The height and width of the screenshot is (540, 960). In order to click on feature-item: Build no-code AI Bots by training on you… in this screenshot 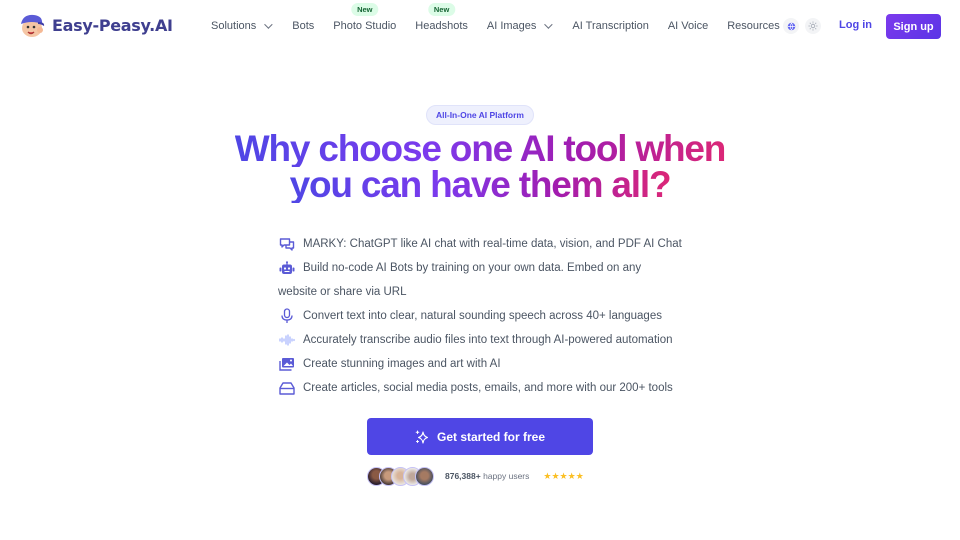, I will do `click(488, 268)`.